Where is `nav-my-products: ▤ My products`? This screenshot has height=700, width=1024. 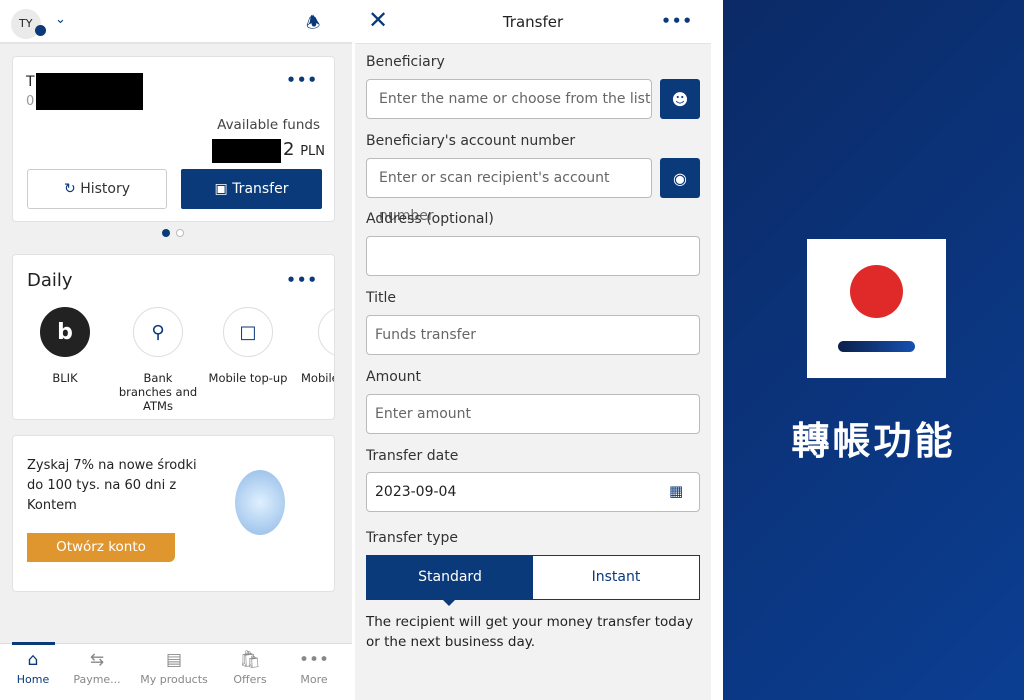
nav-my-products: ▤ My products is located at coordinates (174, 668).